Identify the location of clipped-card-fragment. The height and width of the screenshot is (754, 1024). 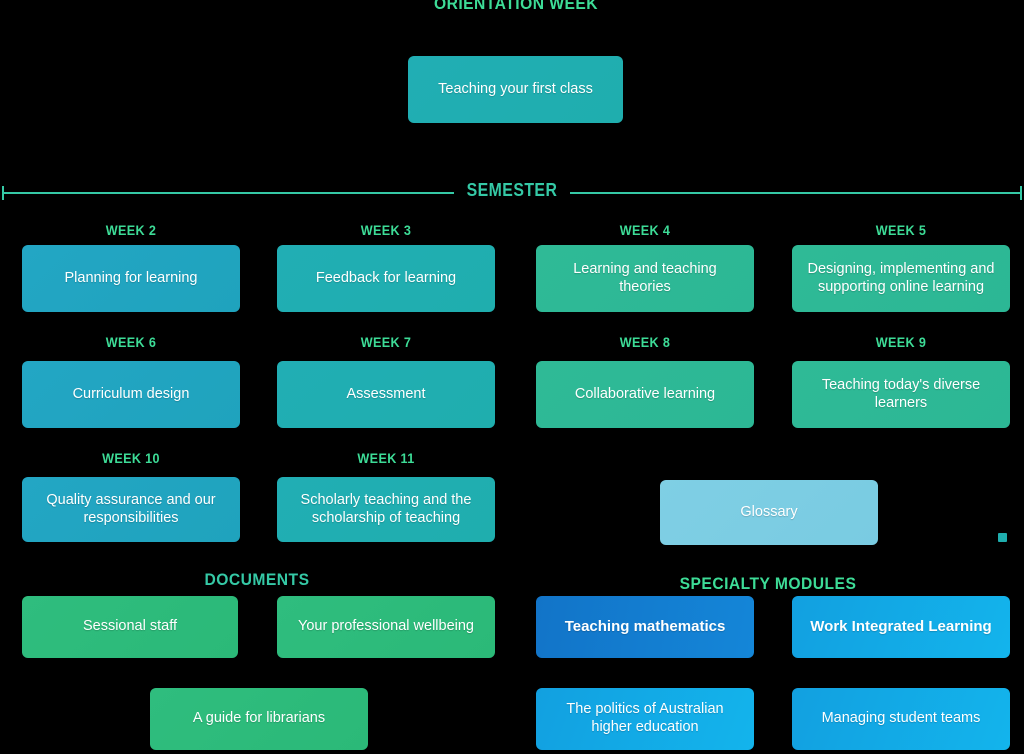
(1002, 537).